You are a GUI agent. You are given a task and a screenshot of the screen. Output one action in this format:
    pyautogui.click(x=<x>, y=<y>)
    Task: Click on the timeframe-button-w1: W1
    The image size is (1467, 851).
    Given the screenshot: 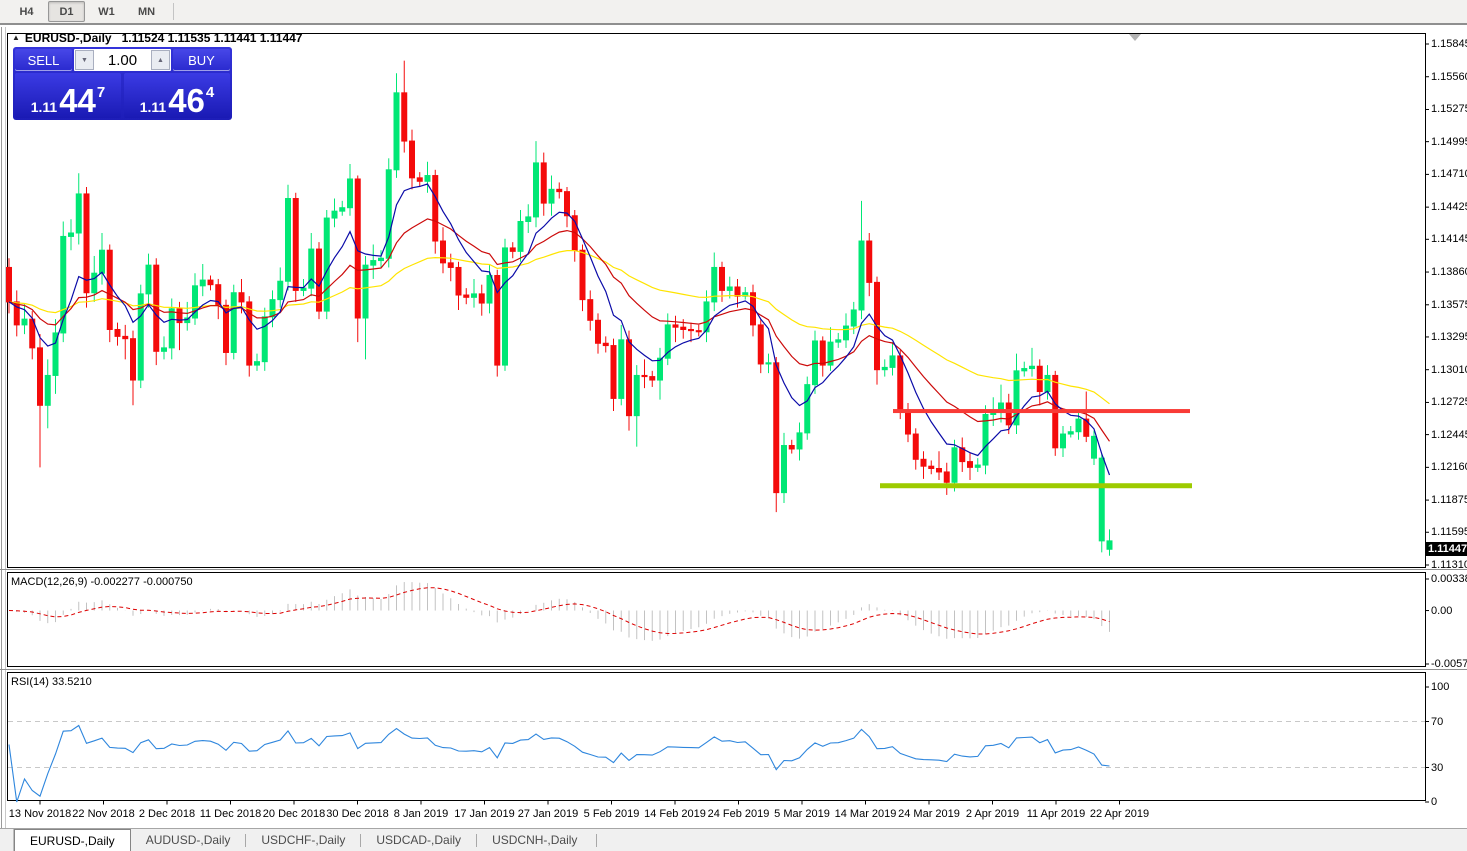 What is the action you would take?
    pyautogui.click(x=106, y=11)
    